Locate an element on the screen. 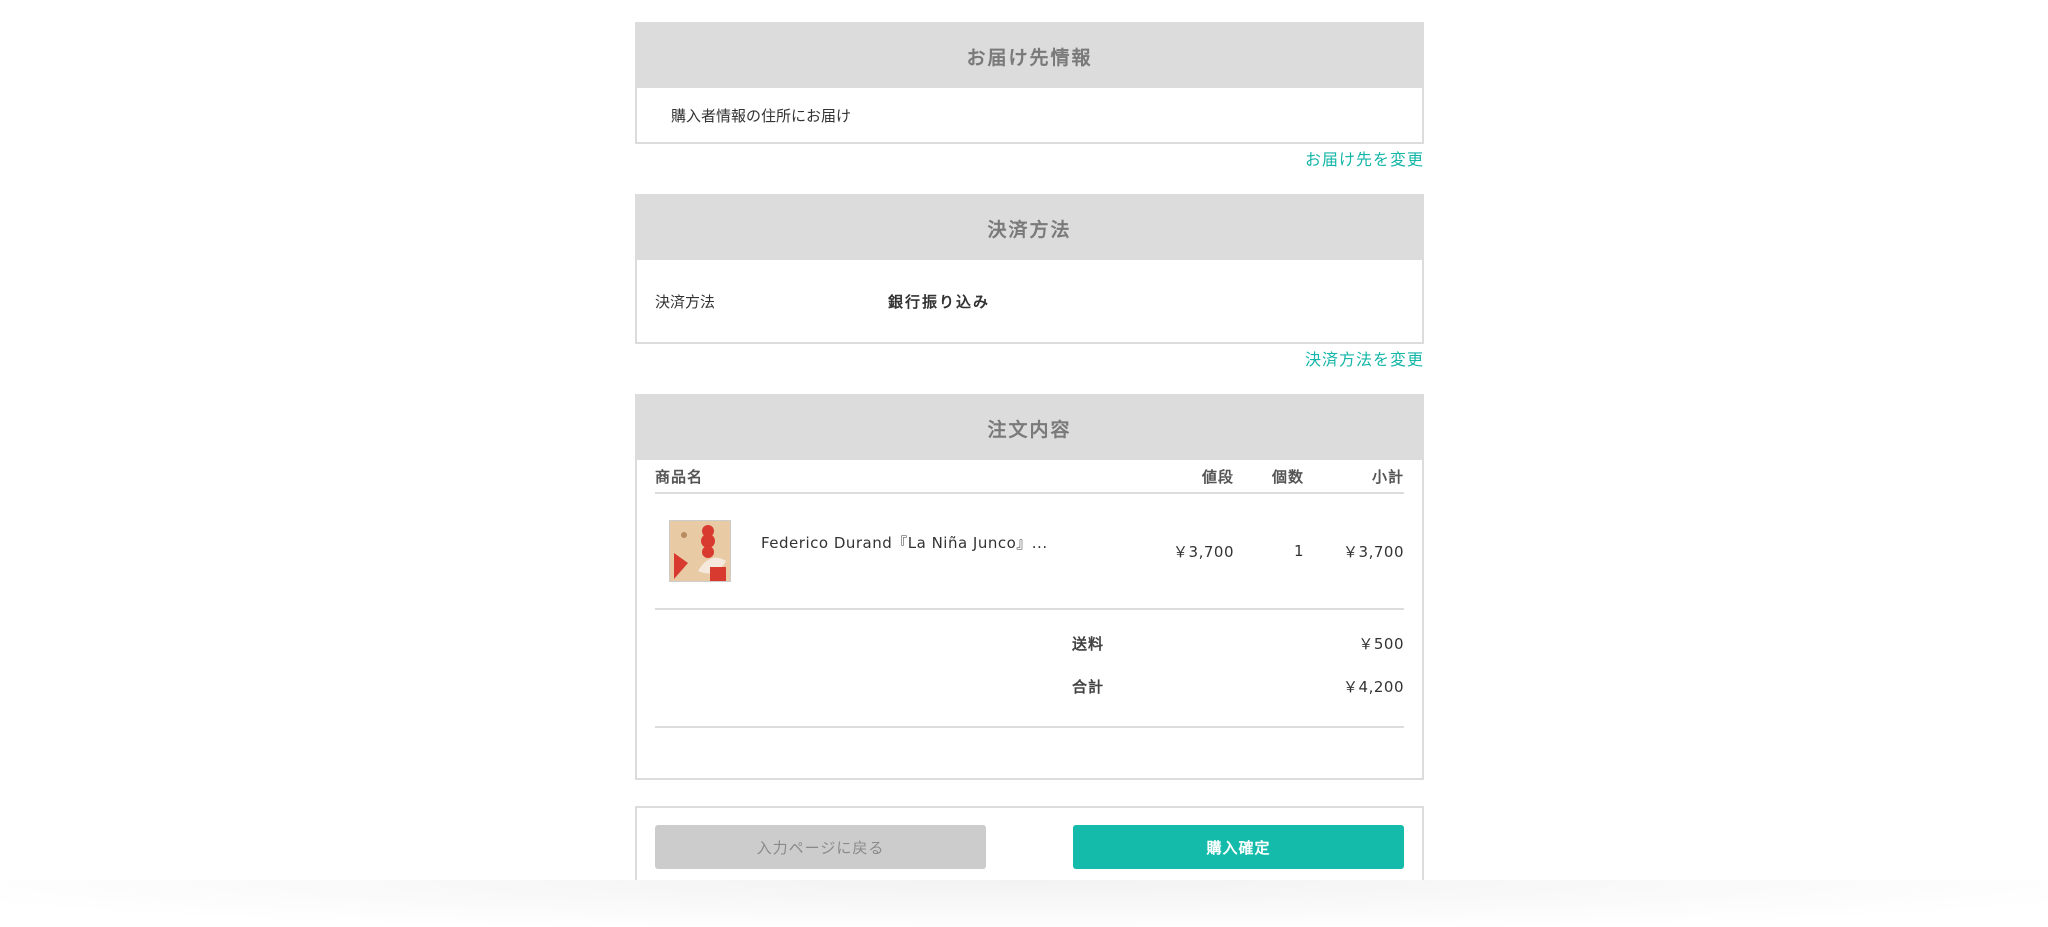 The height and width of the screenshot is (927, 2048). footer-shadow is located at coordinates (1024, 903).